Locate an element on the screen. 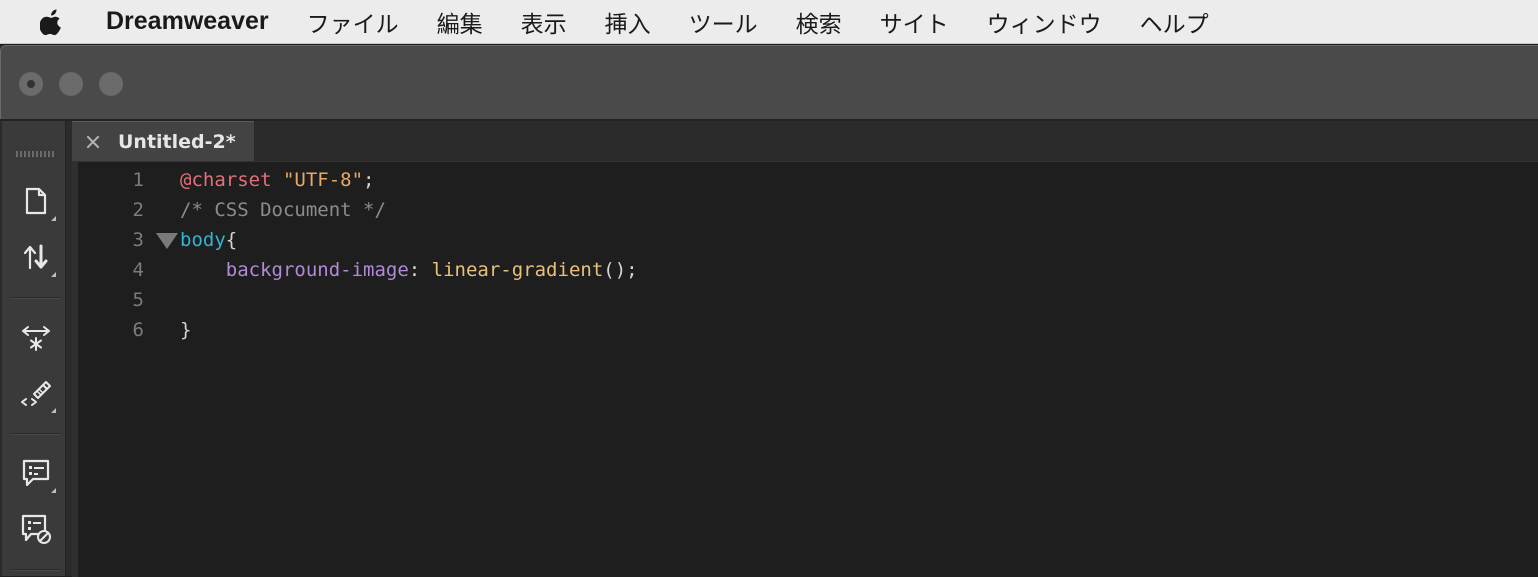 This screenshot has width=1538, height=577. code-token: { is located at coordinates (231, 240).